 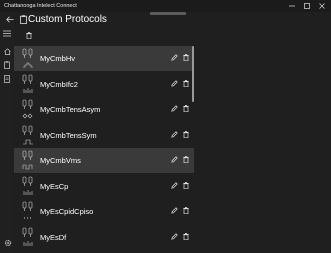 I want to click on stim-wave-square-icon, so click(x=27, y=160).